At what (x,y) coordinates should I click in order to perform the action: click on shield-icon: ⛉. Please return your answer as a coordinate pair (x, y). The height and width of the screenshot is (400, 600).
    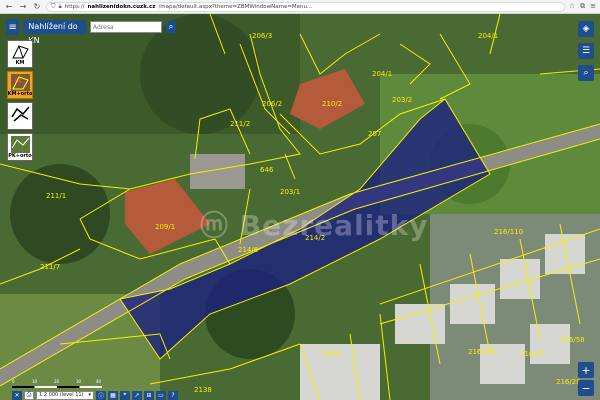
    Looking at the image, I should click on (53, 6).